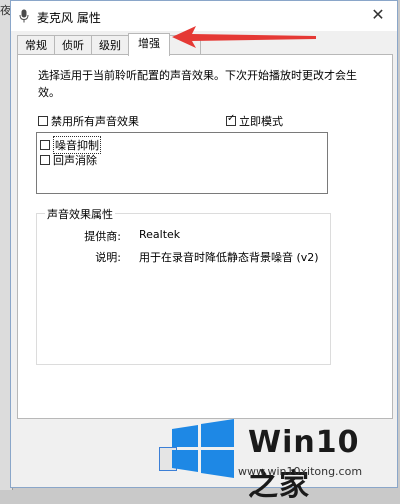 The width and height of the screenshot is (400, 504). I want to click on microphone-icon, so click(24, 16).